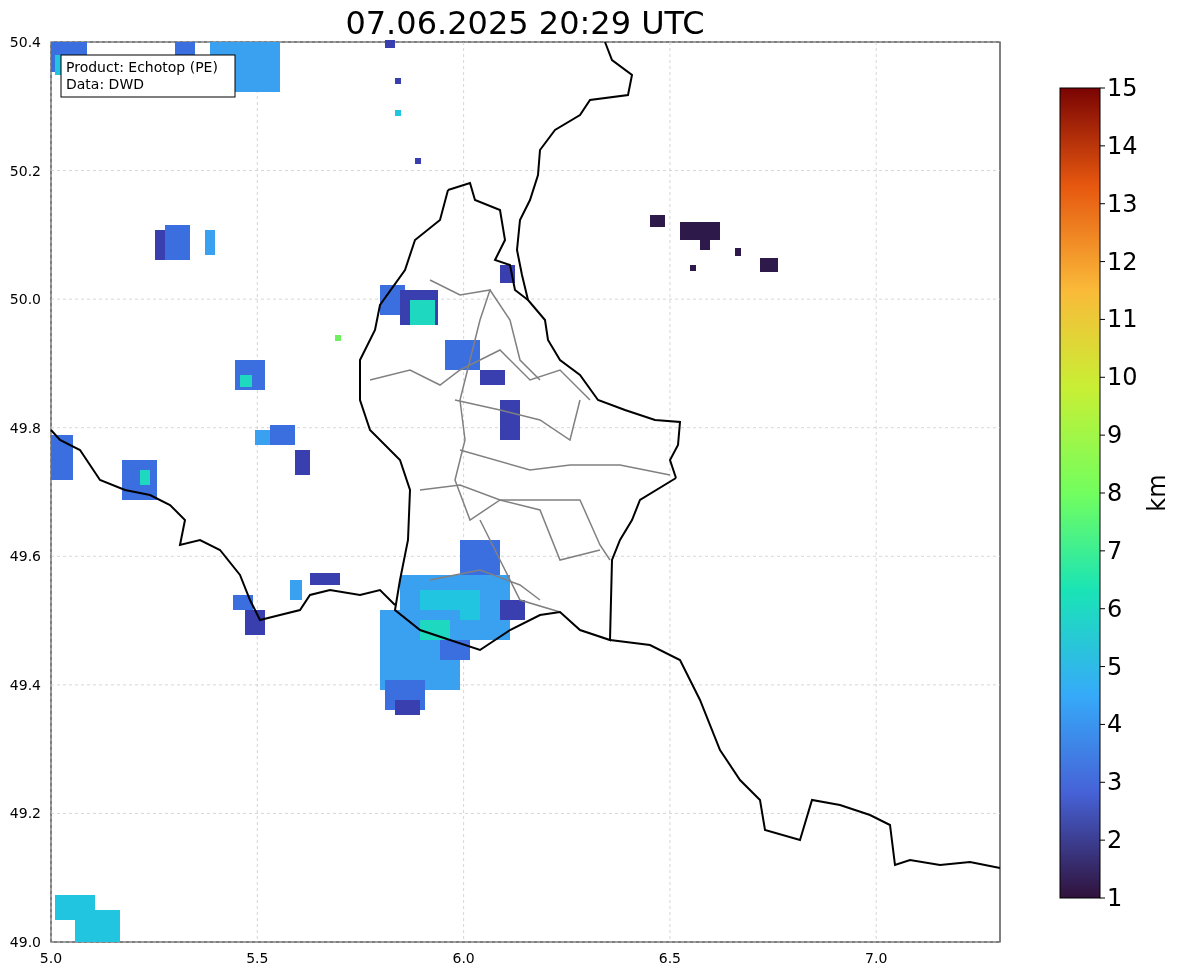 This screenshot has height=976, width=1178. What do you see at coordinates (1122, 88) in the screenshot?
I see `colorbar-tick-label: 15` at bounding box center [1122, 88].